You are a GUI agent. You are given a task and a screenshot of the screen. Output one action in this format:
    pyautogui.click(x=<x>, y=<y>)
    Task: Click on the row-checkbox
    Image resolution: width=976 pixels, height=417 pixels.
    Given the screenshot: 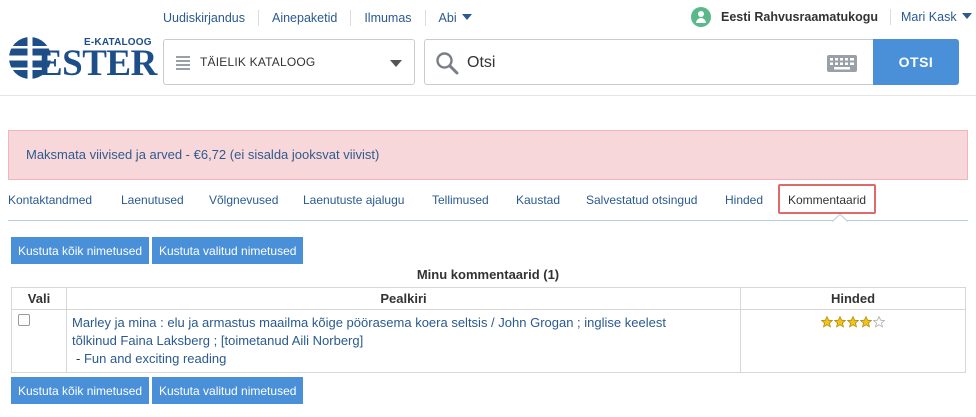 What is the action you would take?
    pyautogui.click(x=24, y=320)
    